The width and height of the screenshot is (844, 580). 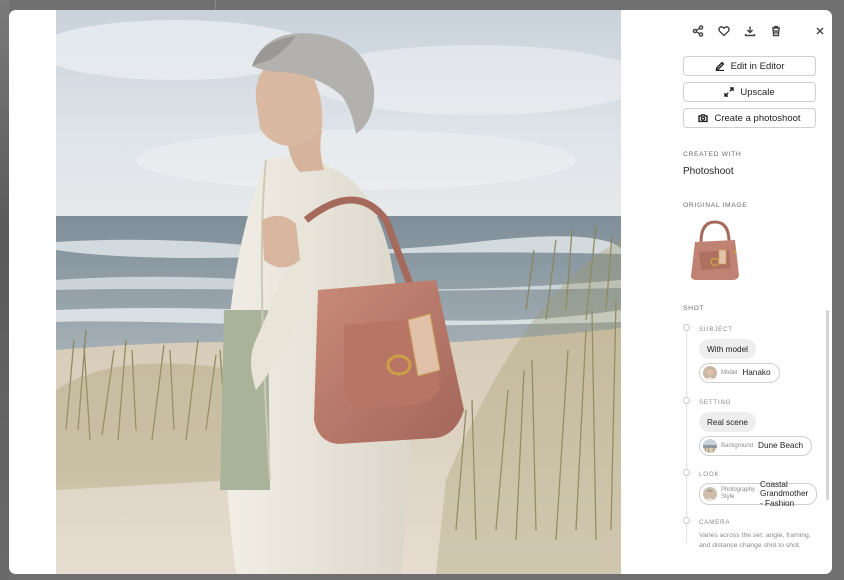 What do you see at coordinates (776, 31) in the screenshot?
I see `trash-icon` at bounding box center [776, 31].